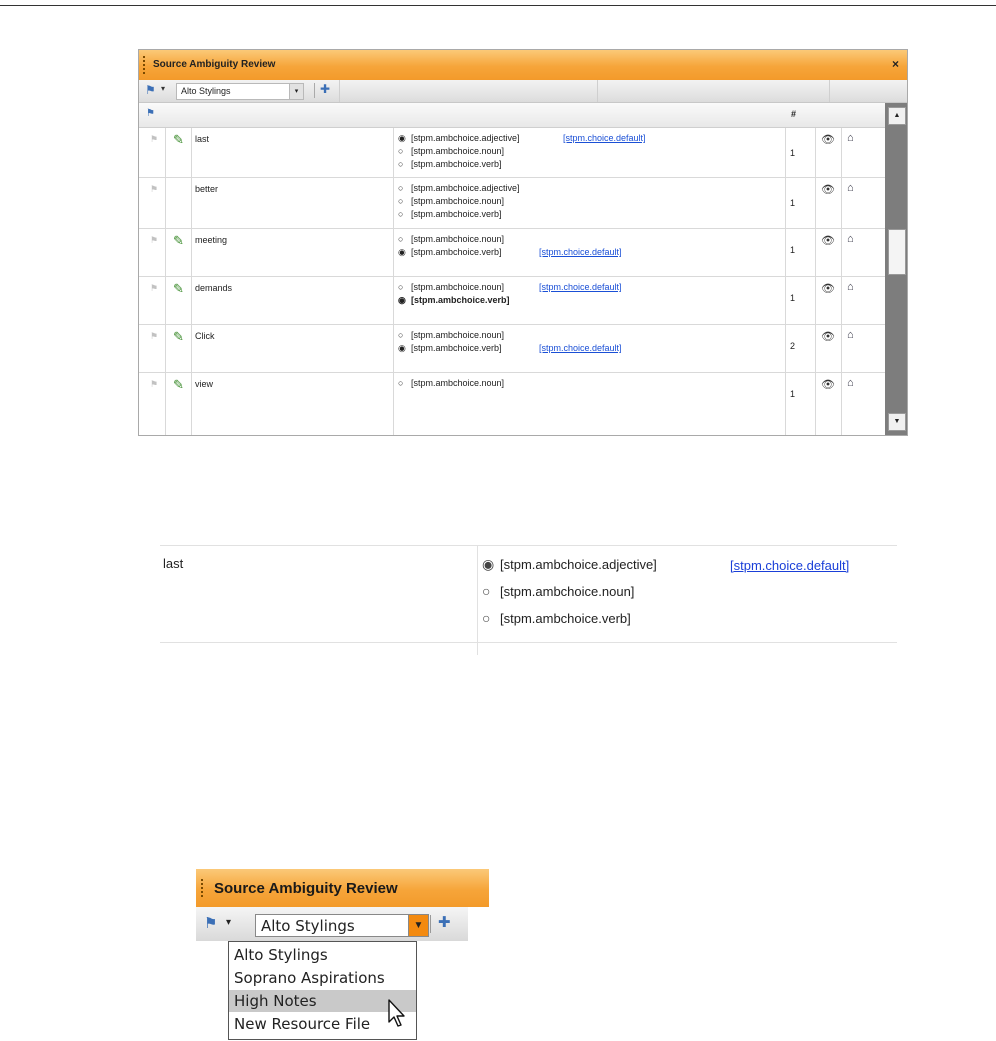  What do you see at coordinates (204, 384) in the screenshot?
I see `source-word: view` at bounding box center [204, 384].